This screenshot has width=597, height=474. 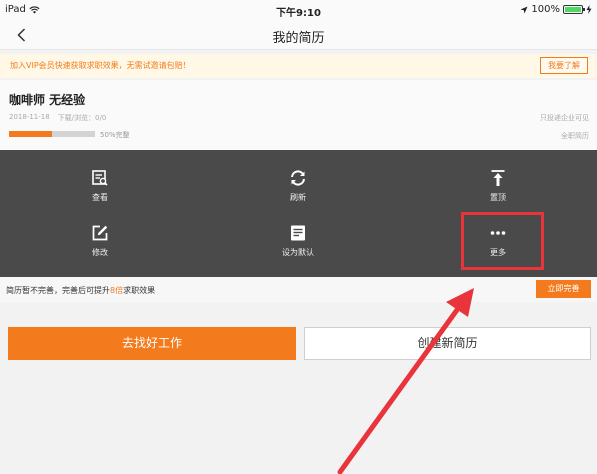 I want to click on progress-bar, so click(x=52, y=134).